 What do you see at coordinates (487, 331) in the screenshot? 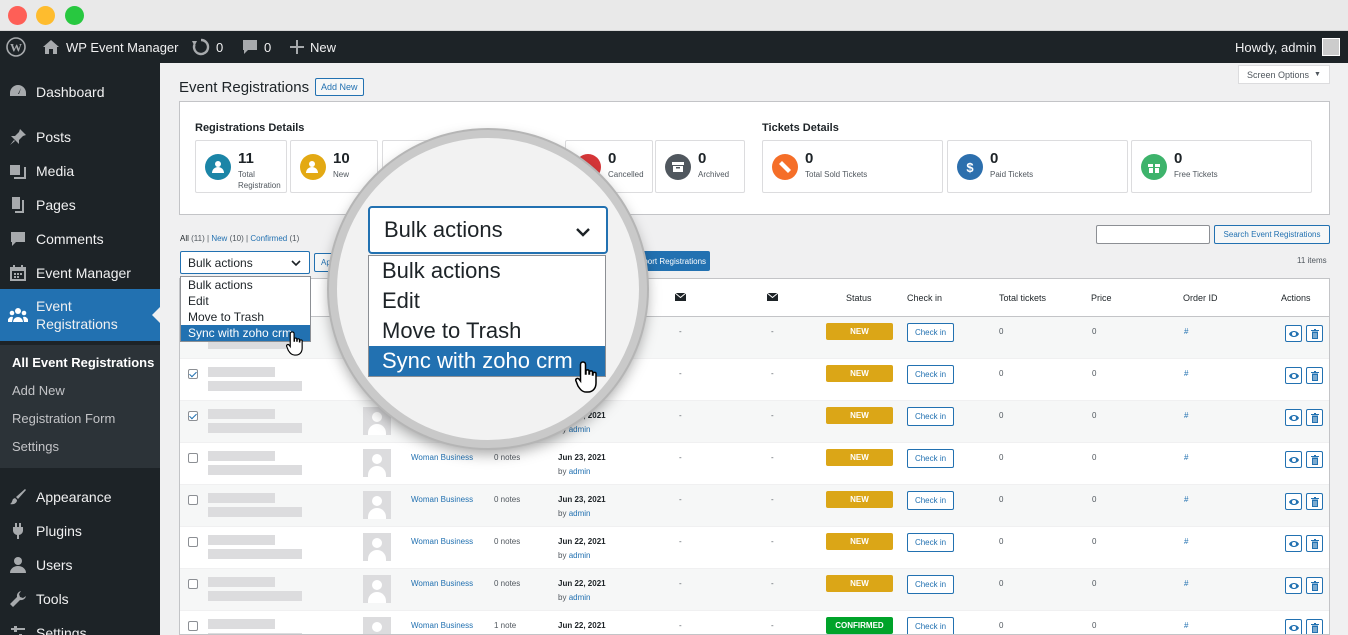
I see `zoomed-option-move-to-trash: Move to Trash` at bounding box center [487, 331].